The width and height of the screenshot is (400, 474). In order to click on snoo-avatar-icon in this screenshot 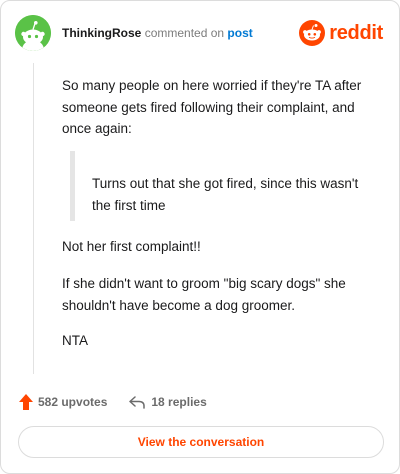, I will do `click(33, 33)`.